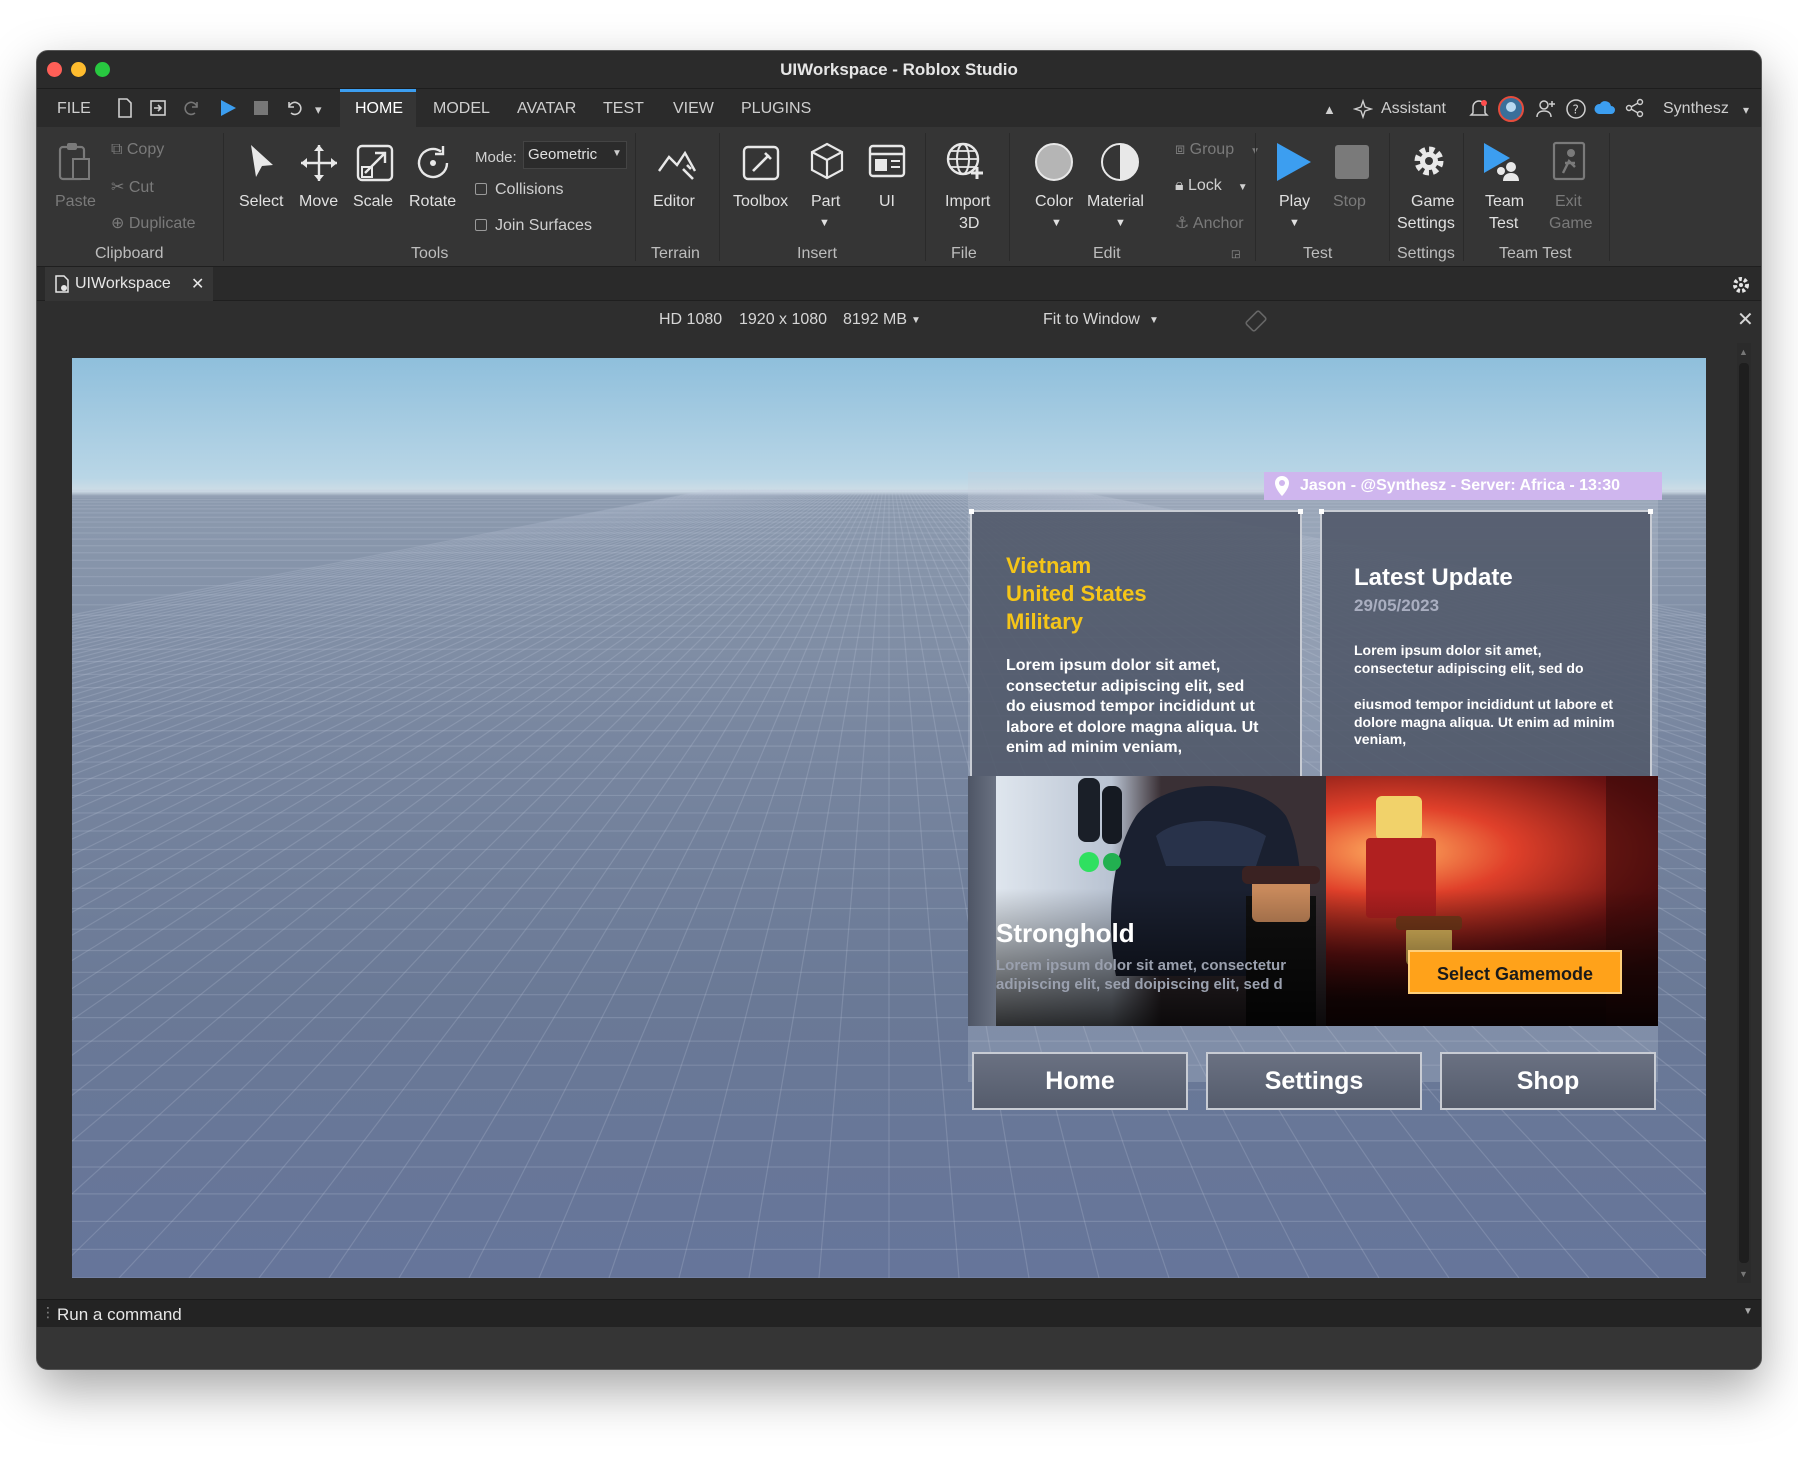 This screenshot has width=1798, height=1468. Describe the element at coordinates (318, 202) in the screenshot. I see `move-tool-button: Move` at that location.